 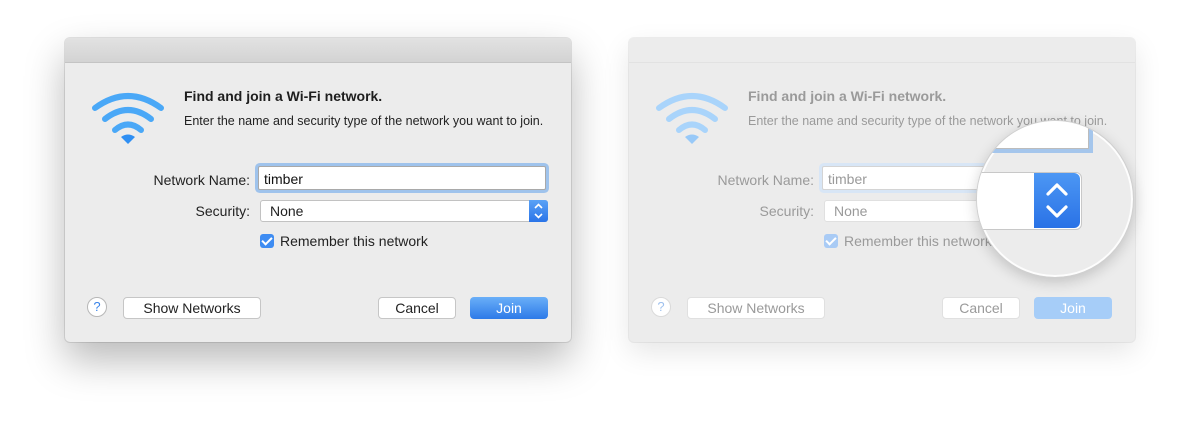 What do you see at coordinates (404, 211) in the screenshot?
I see `security-select: None` at bounding box center [404, 211].